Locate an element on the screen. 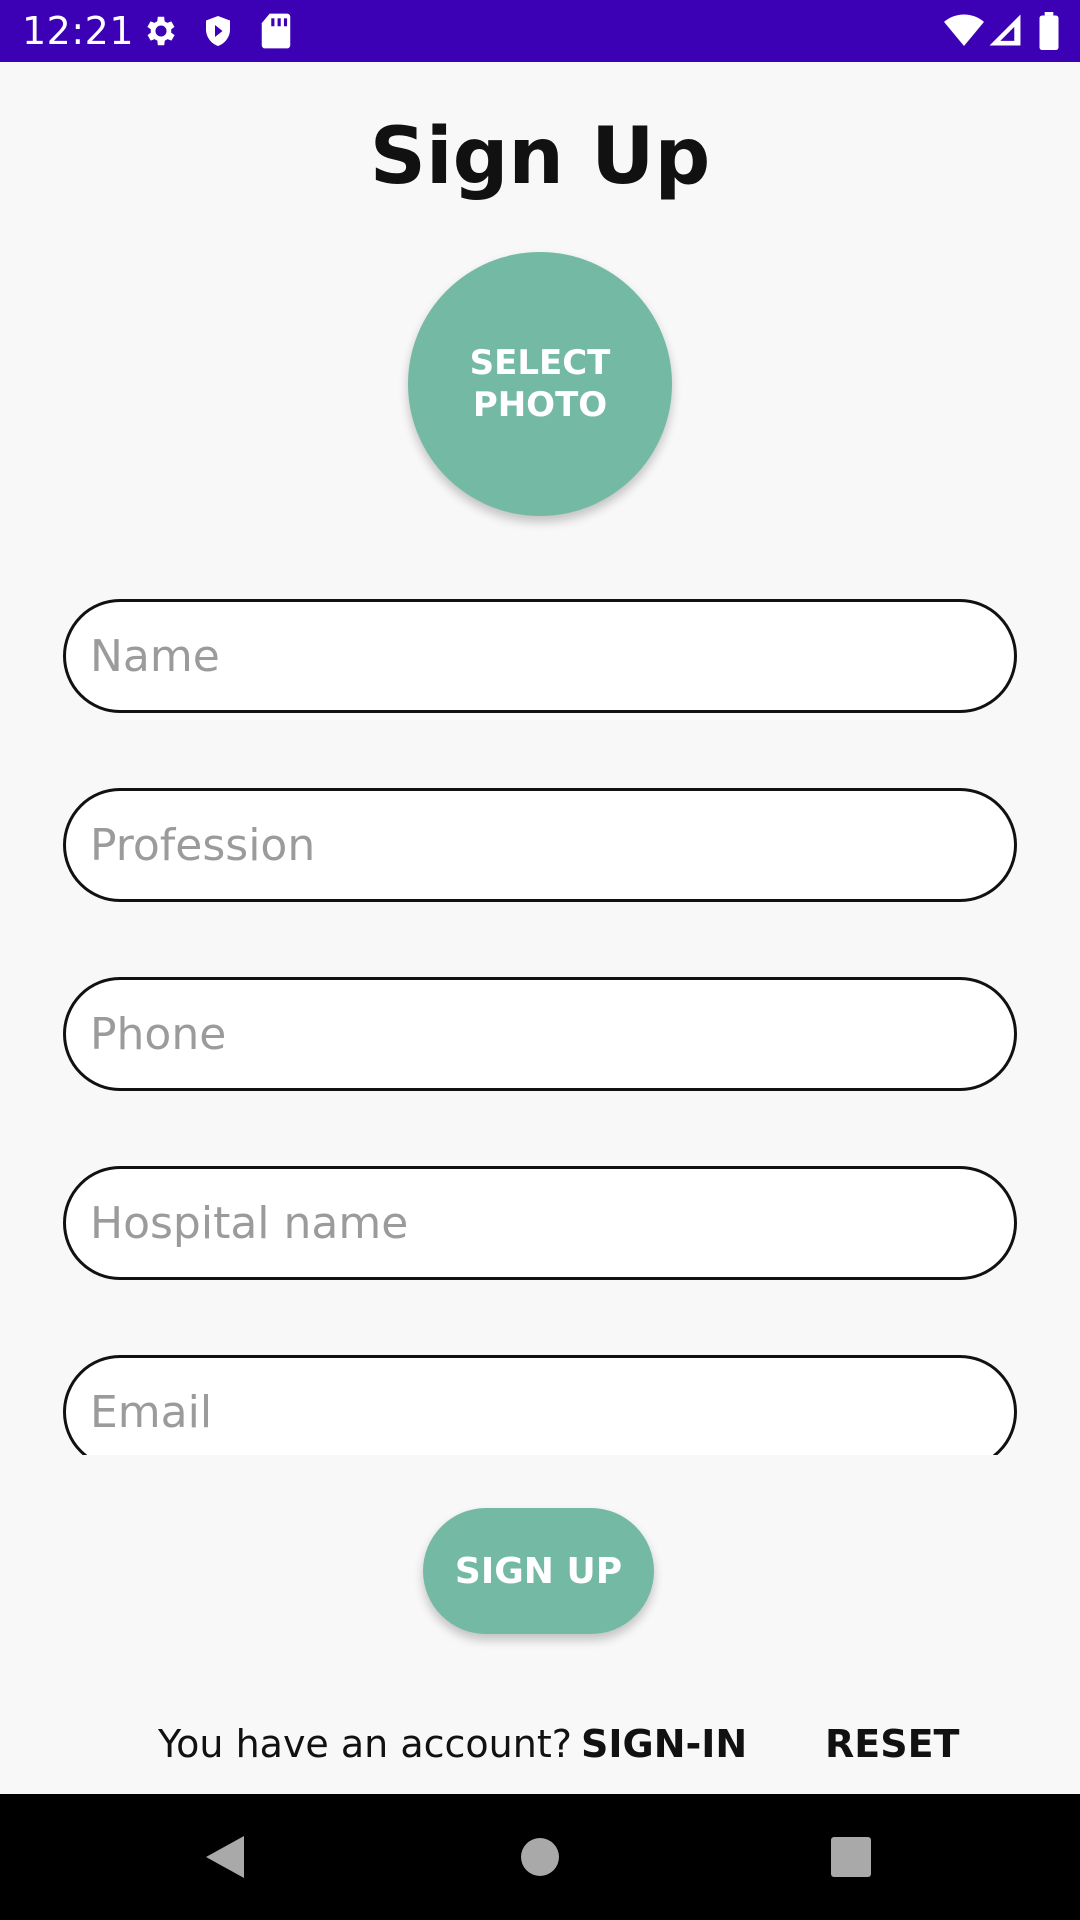  phone-input is located at coordinates (540, 1034).